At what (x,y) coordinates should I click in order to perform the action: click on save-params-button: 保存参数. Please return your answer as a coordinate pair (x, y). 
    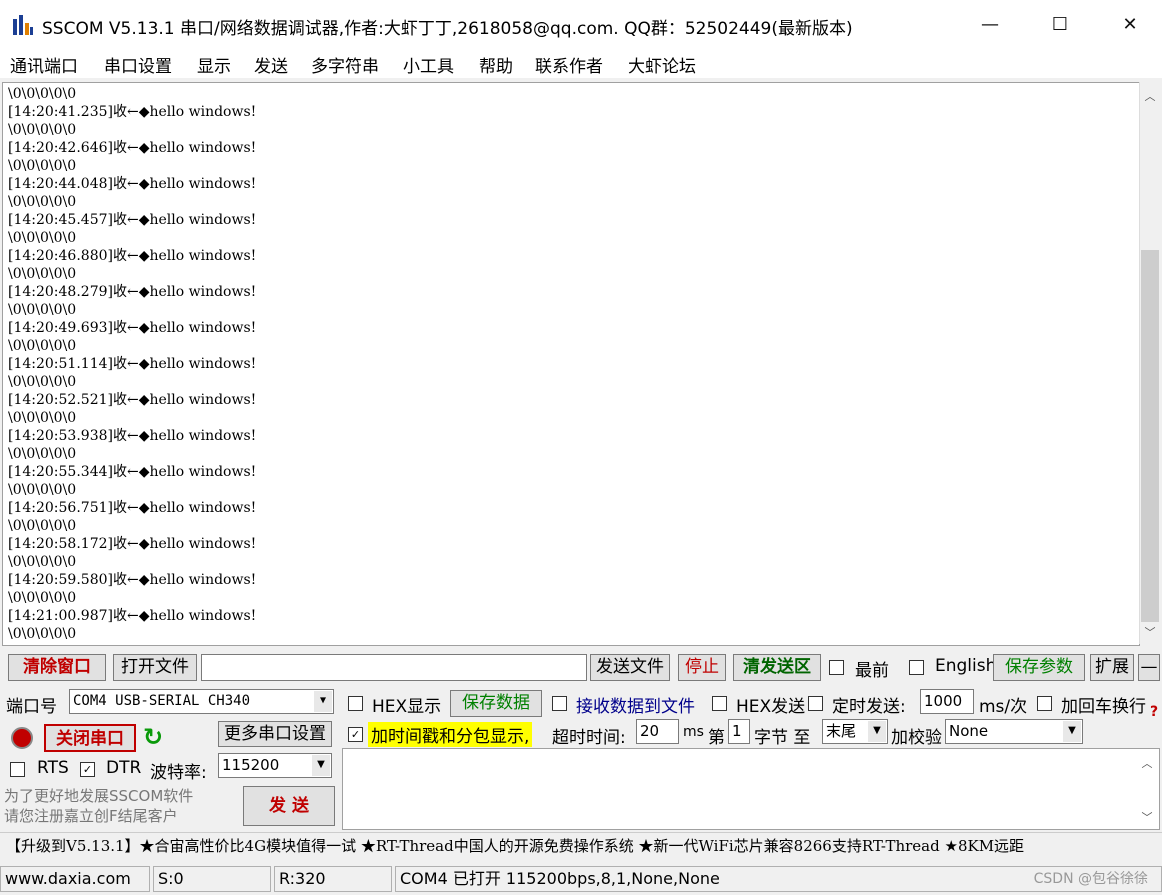
    Looking at the image, I should click on (1039, 667).